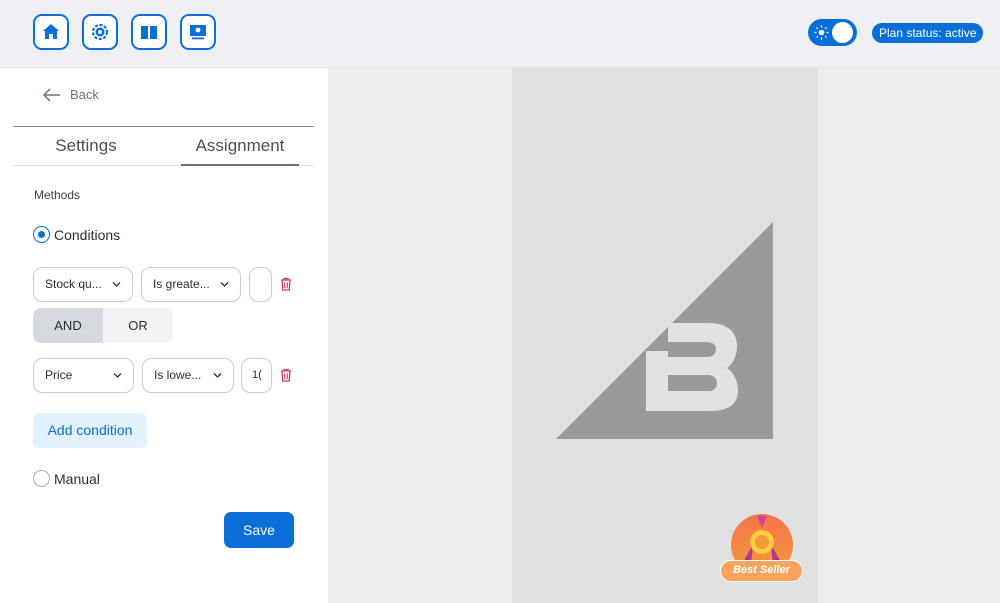  Describe the element at coordinates (87, 234) in the screenshot. I see `conditions-label: Conditions` at that location.